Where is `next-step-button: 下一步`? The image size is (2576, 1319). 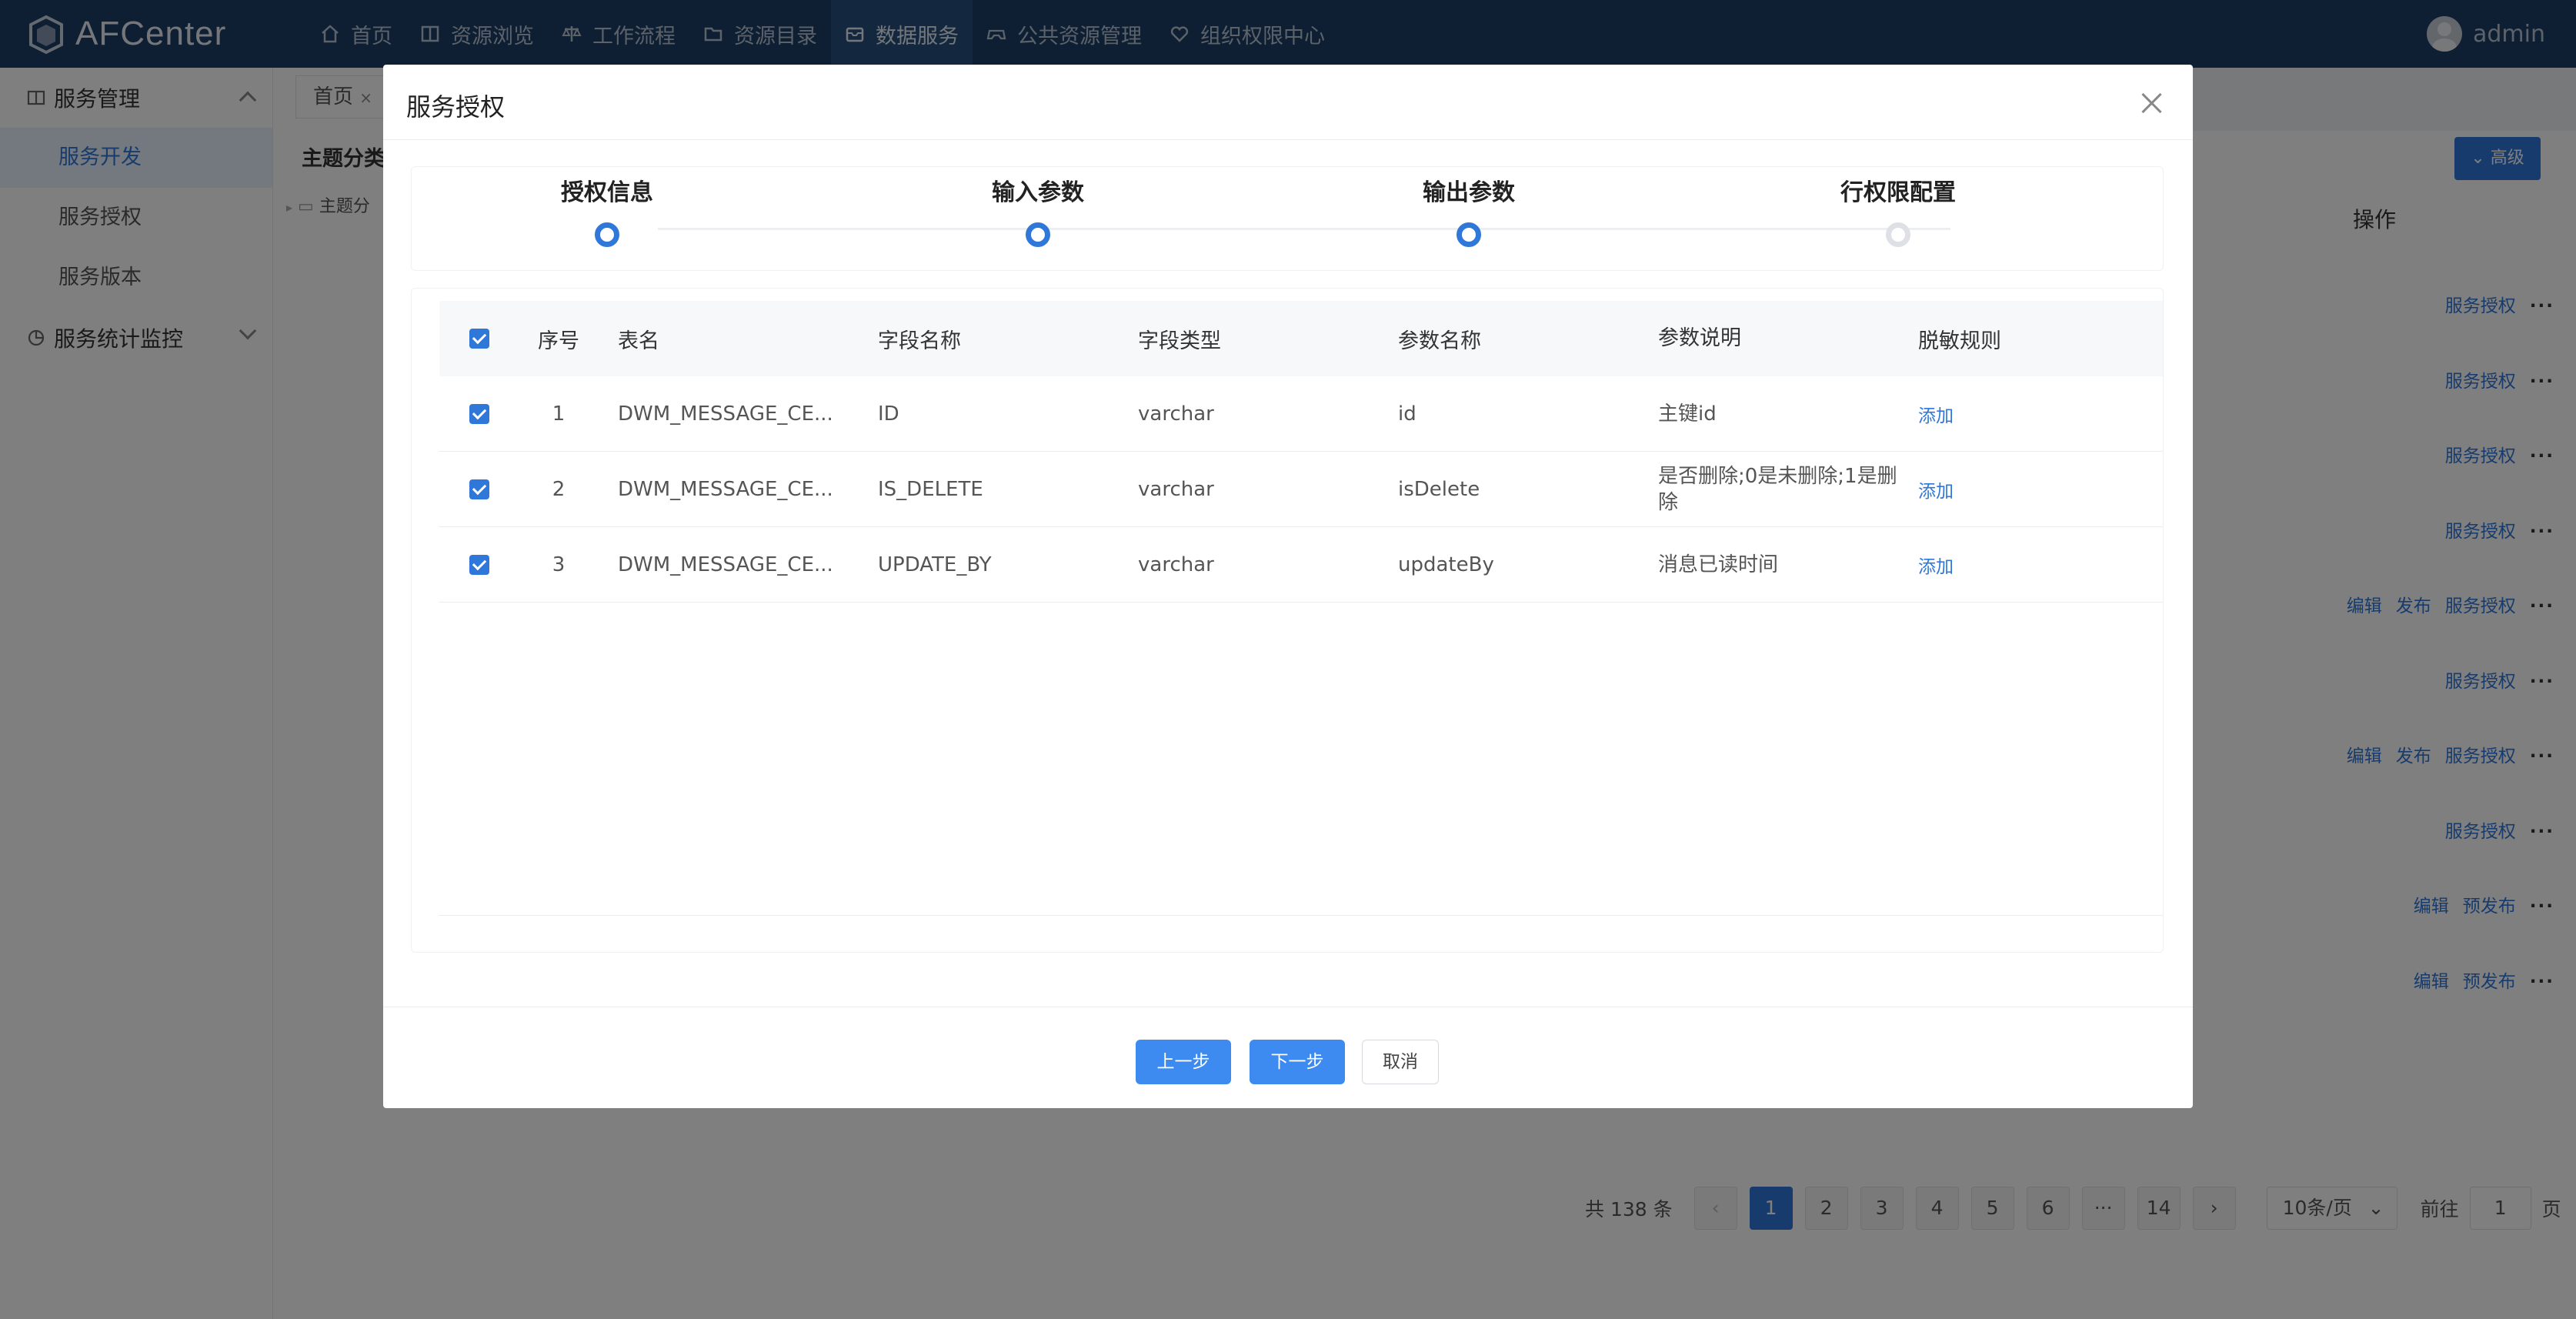 next-step-button: 下一步 is located at coordinates (1297, 1062).